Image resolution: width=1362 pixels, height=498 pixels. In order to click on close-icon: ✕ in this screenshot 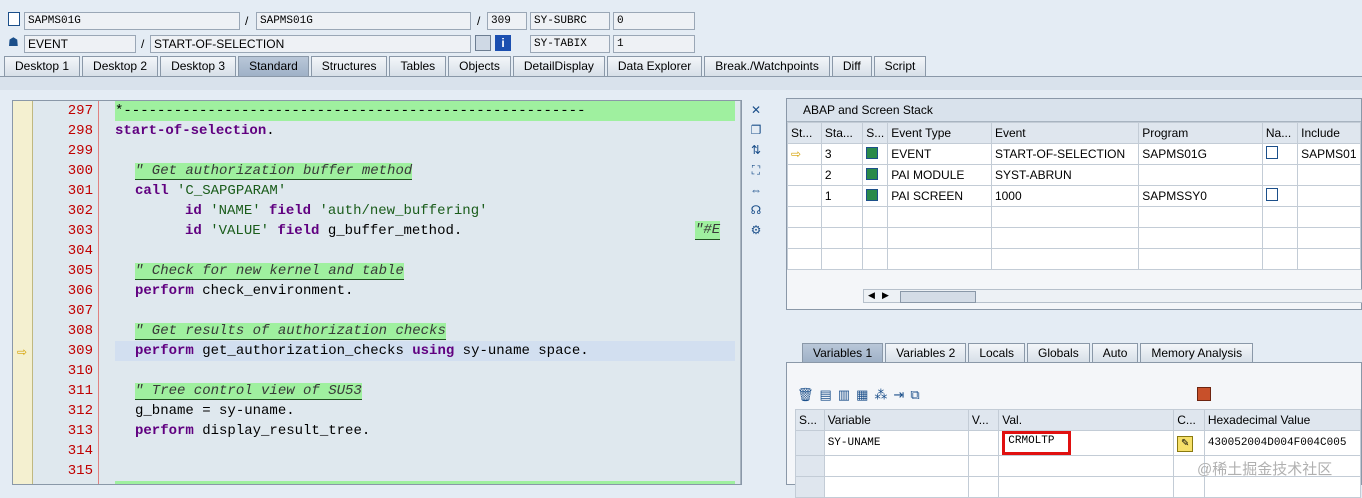, I will do `click(756, 110)`.